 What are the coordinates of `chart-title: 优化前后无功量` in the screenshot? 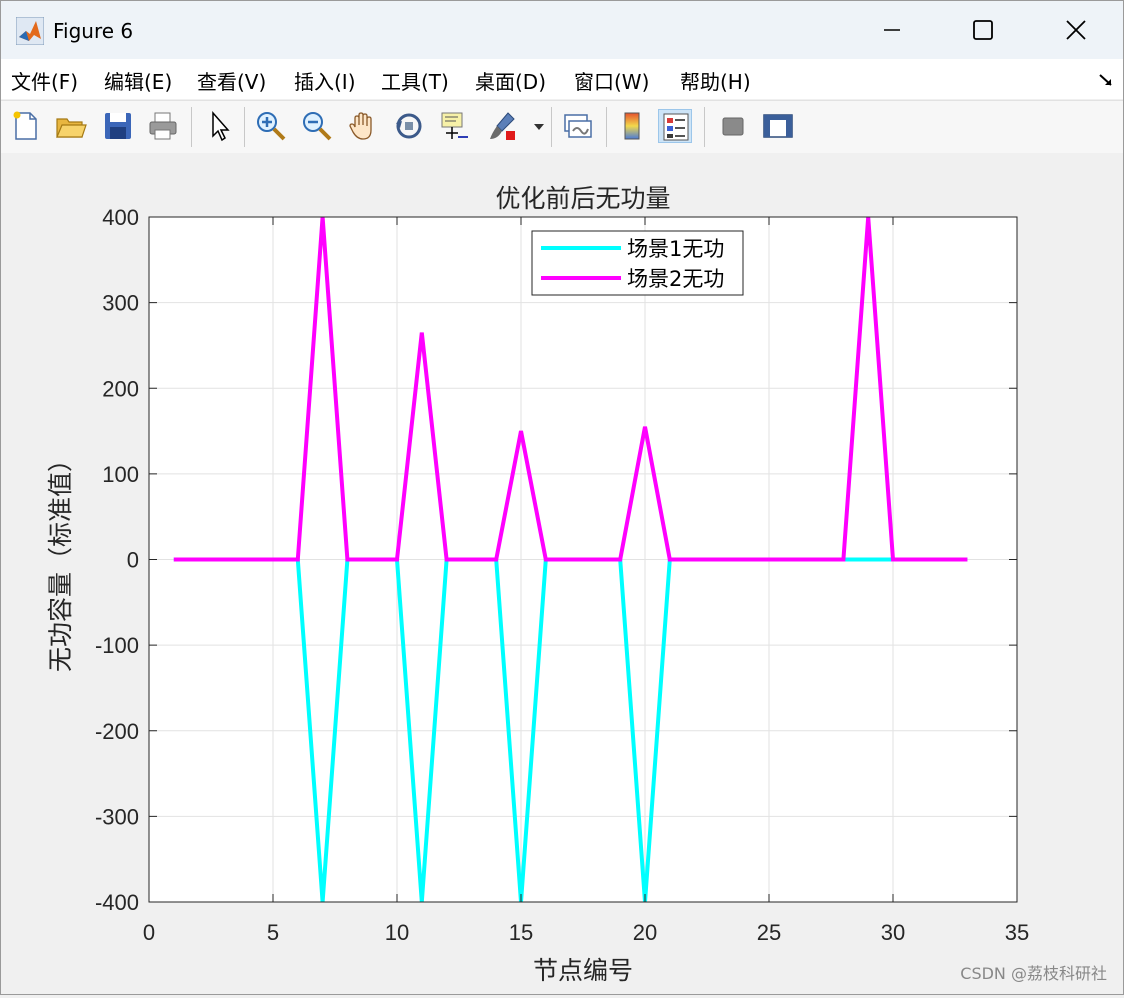 It's located at (582, 198).